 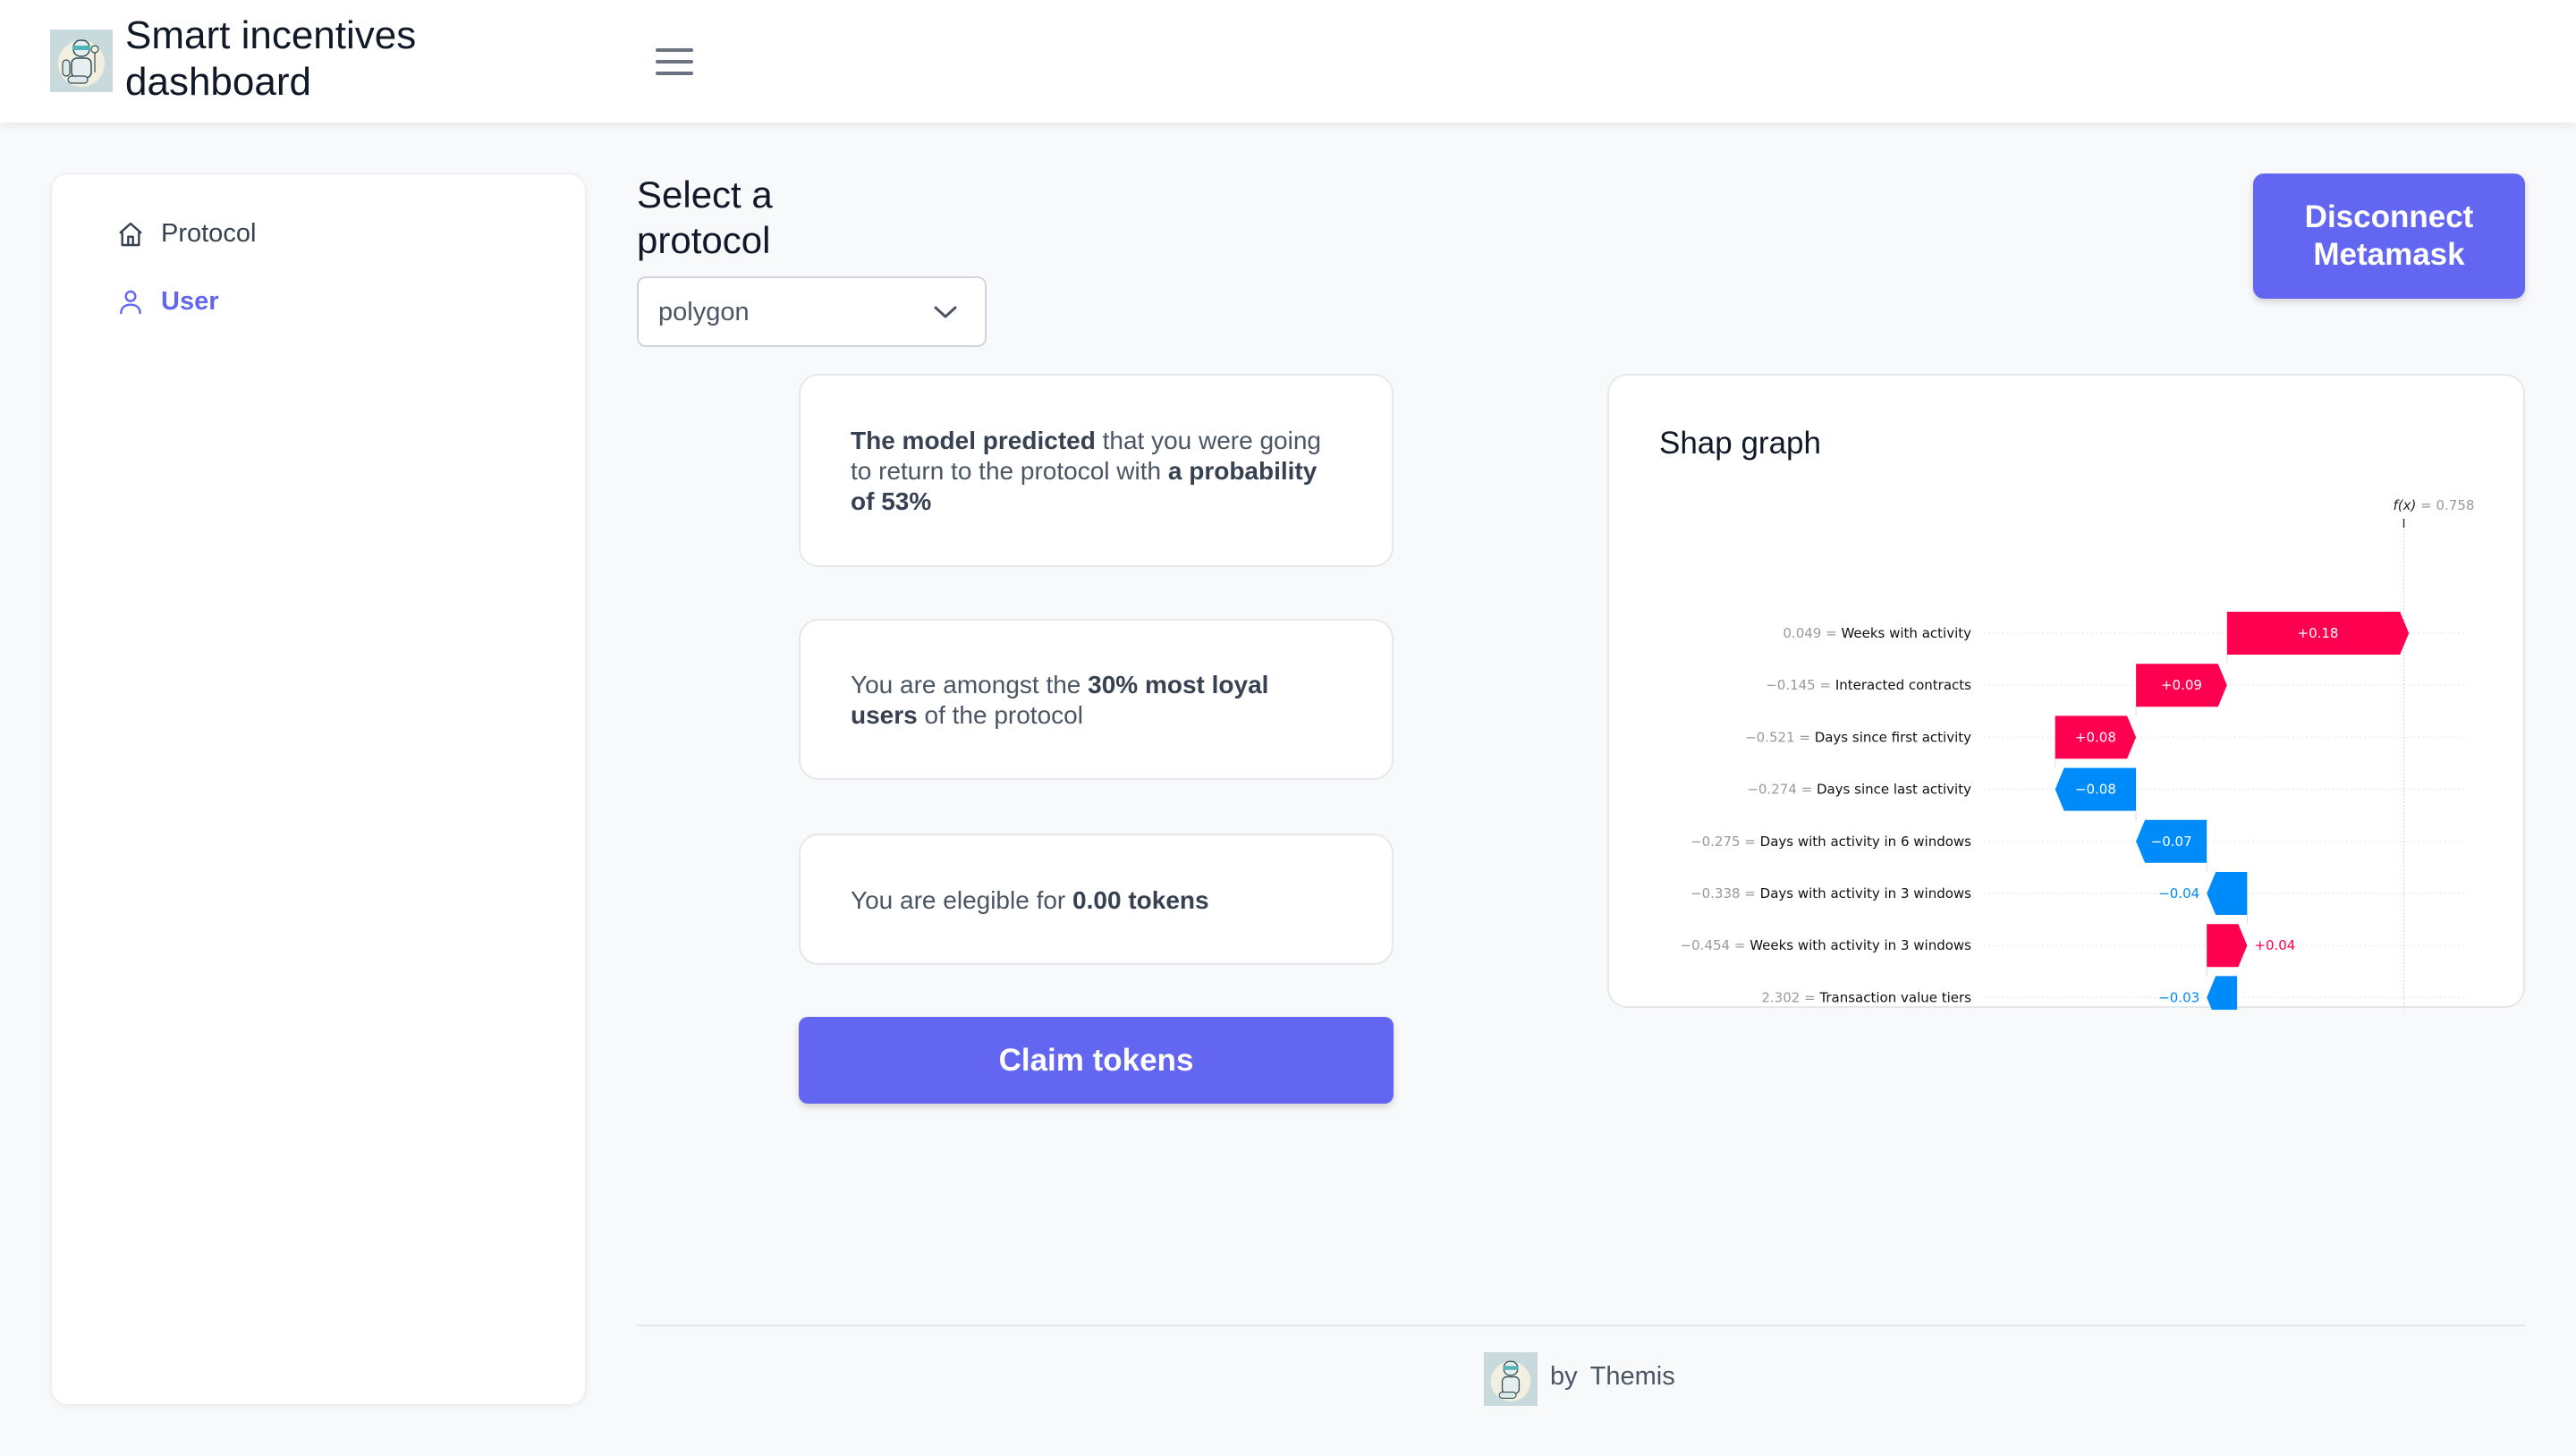 I want to click on app-title: Smart incentives dashboard, so click(x=270, y=59).